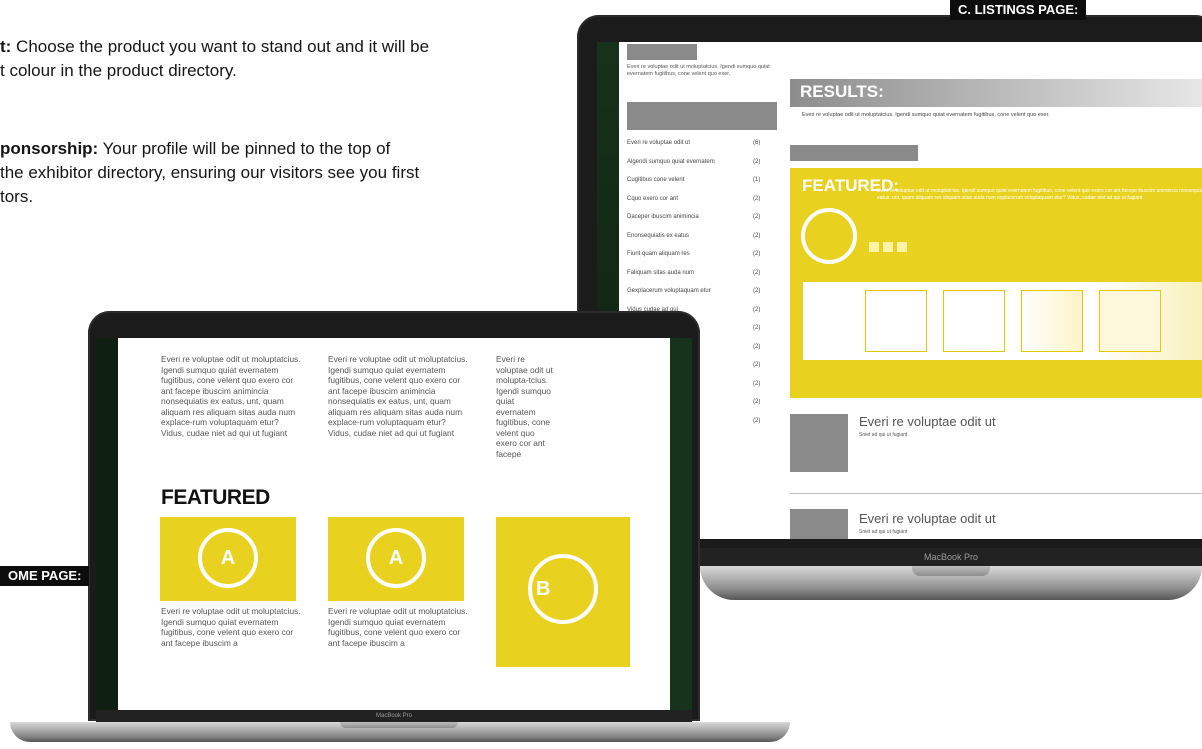 The height and width of the screenshot is (749, 1202). Describe the element at coordinates (697, 180) in the screenshot. I see `sidebar-filter-item: Cugitibus cone velent (1)` at that location.